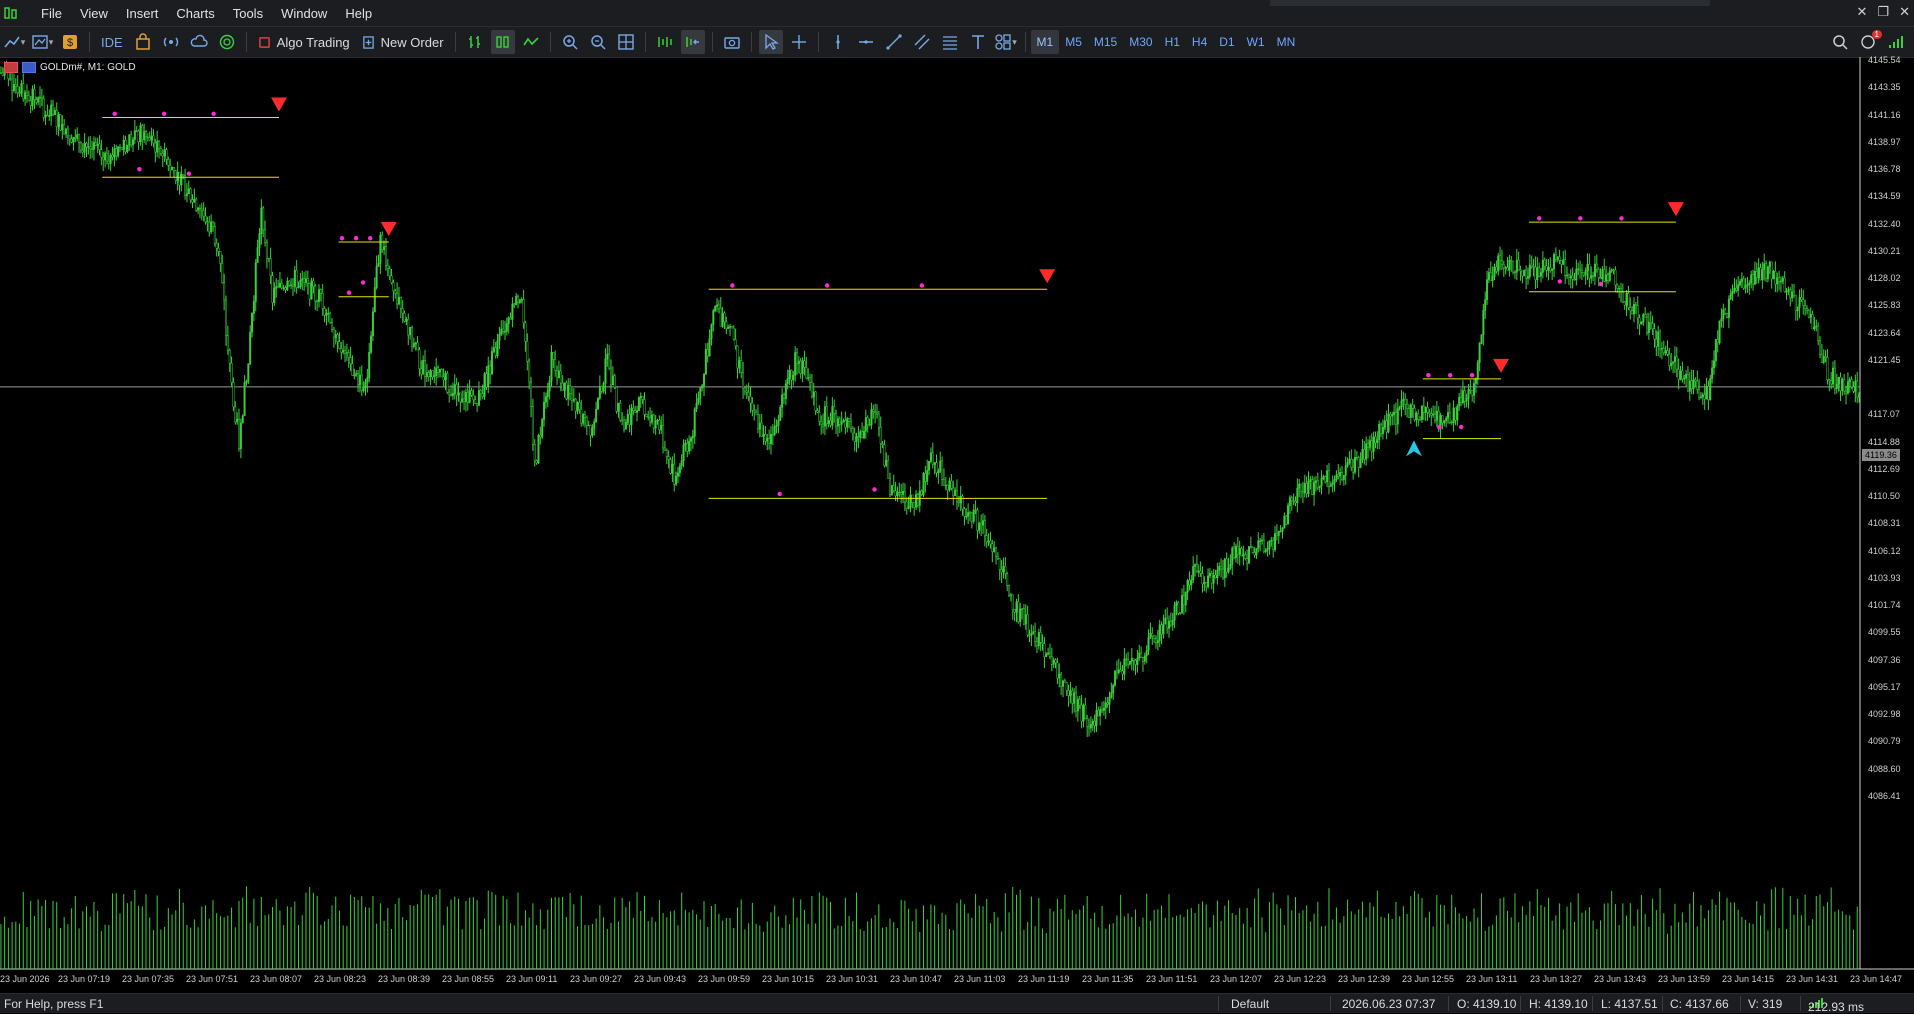 This screenshot has height=1014, width=1914. I want to click on zoom-in-button, so click(570, 42).